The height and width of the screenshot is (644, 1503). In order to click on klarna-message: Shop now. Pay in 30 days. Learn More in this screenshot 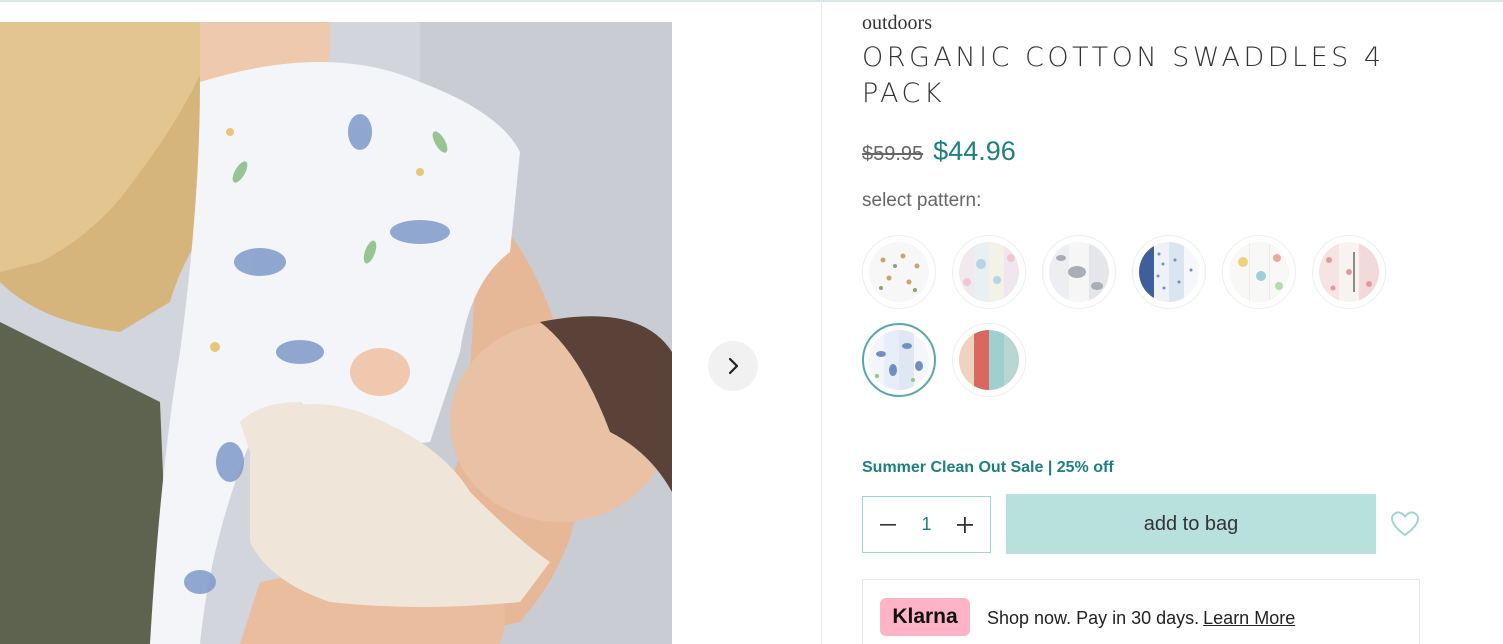, I will do `click(1141, 618)`.